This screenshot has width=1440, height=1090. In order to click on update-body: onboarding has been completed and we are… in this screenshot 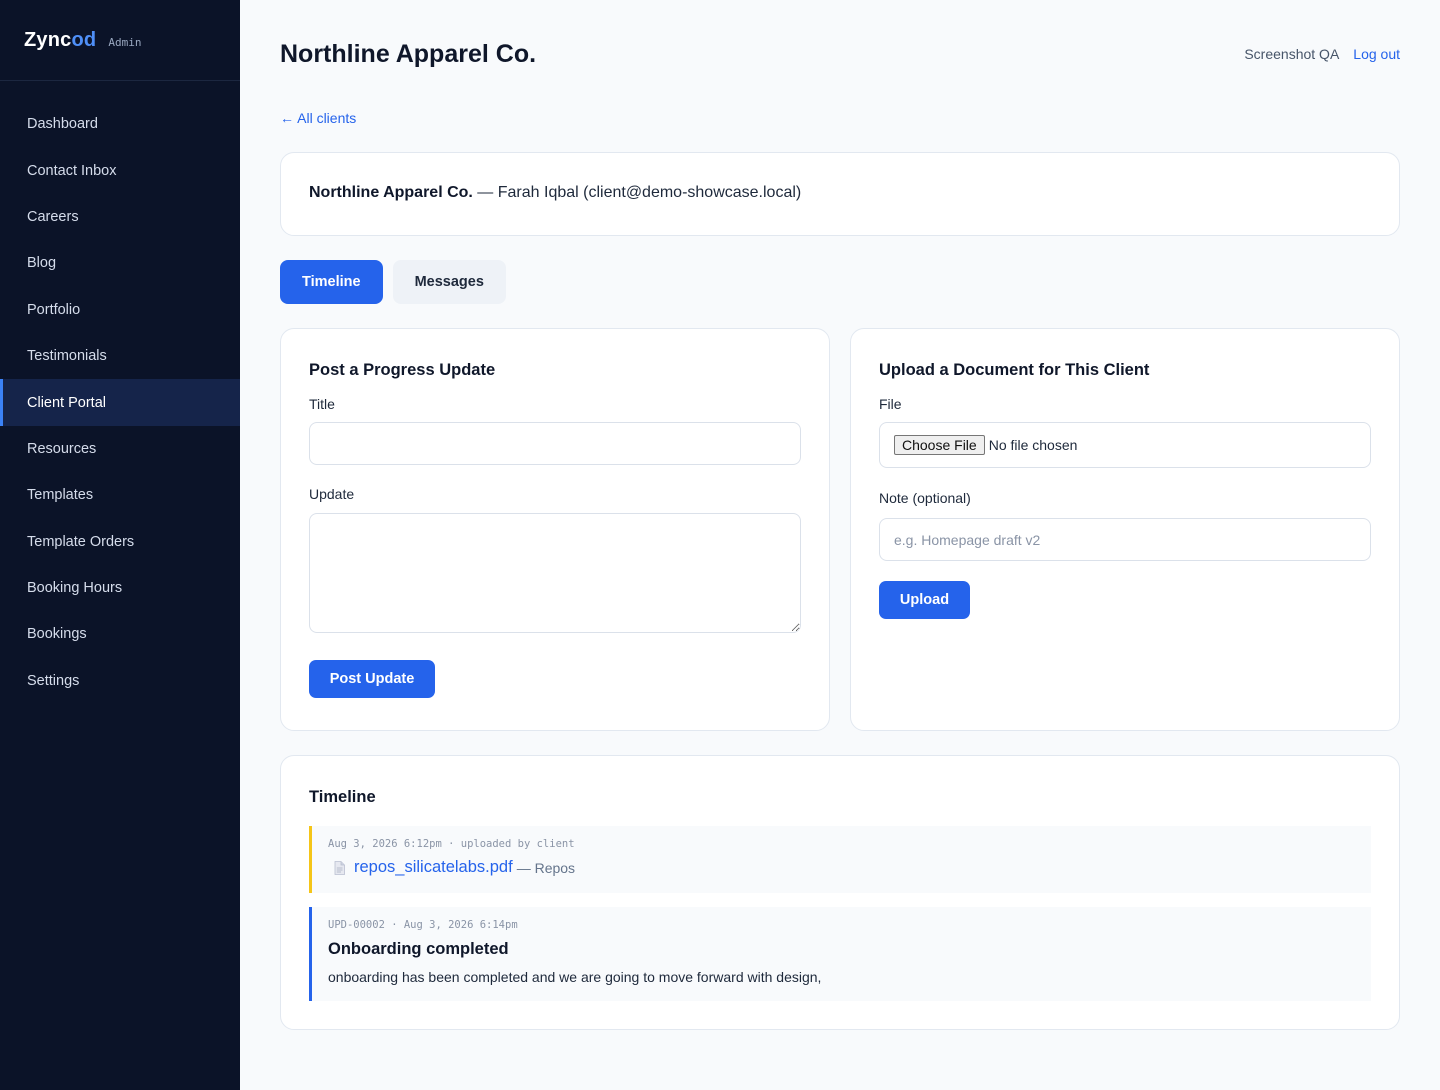, I will do `click(575, 977)`.